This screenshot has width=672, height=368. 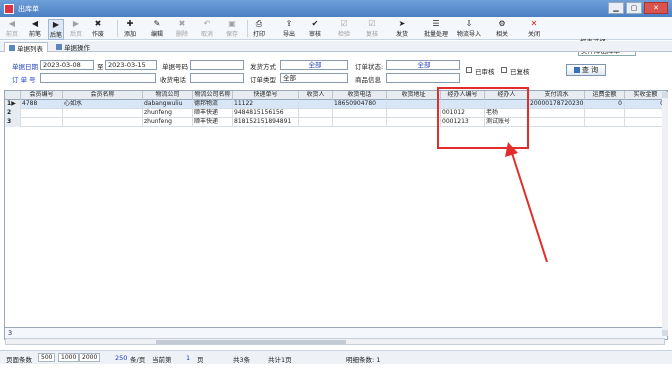 I want to click on cell-freight: 0, so click(x=605, y=104).